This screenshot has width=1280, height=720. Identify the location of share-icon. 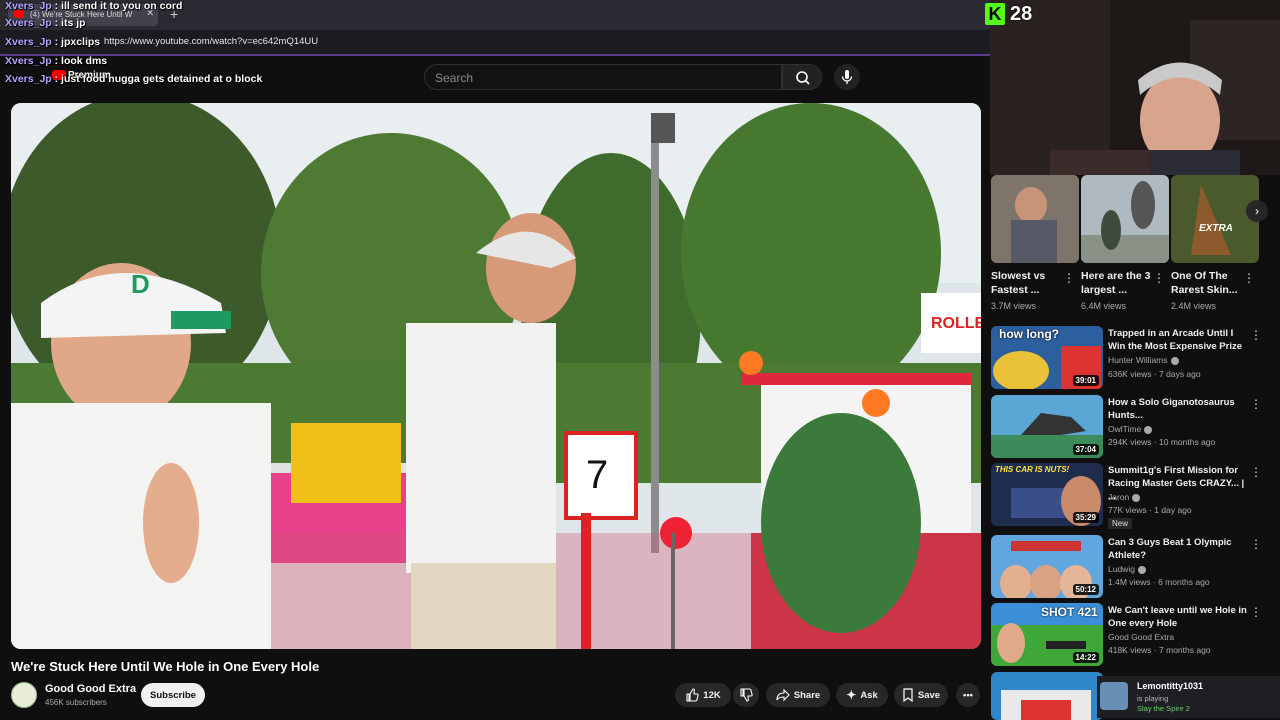
(783, 695).